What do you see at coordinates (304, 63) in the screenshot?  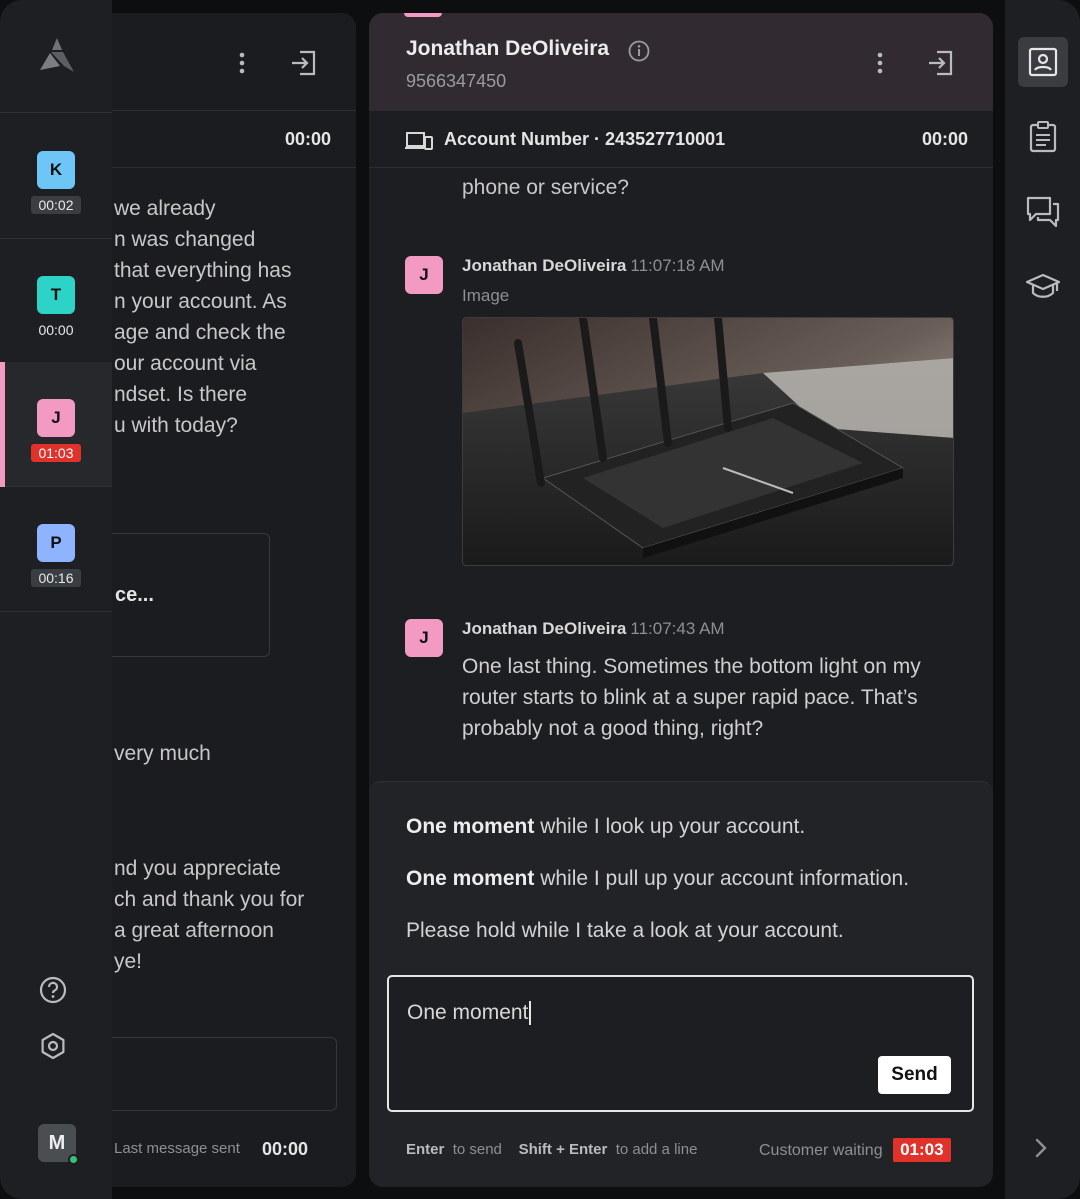 I see `exit-icon` at bounding box center [304, 63].